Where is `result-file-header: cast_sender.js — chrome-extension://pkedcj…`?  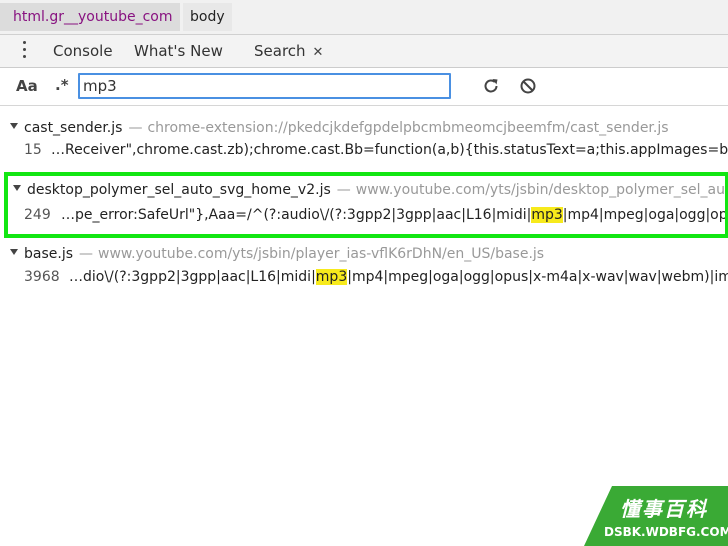
result-file-header: cast_sender.js — chrome-extension://pkedcj… is located at coordinates (339, 128).